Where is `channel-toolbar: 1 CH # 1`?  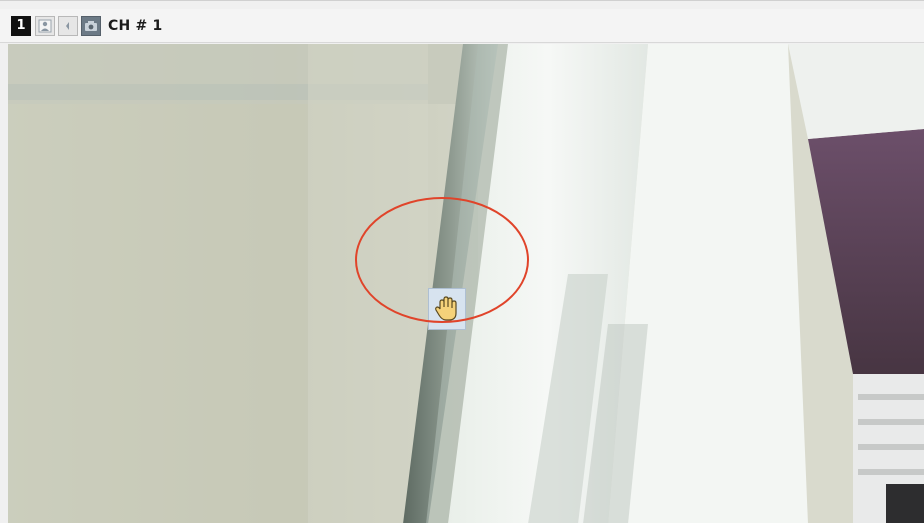
channel-toolbar: 1 CH # 1 is located at coordinates (462, 26).